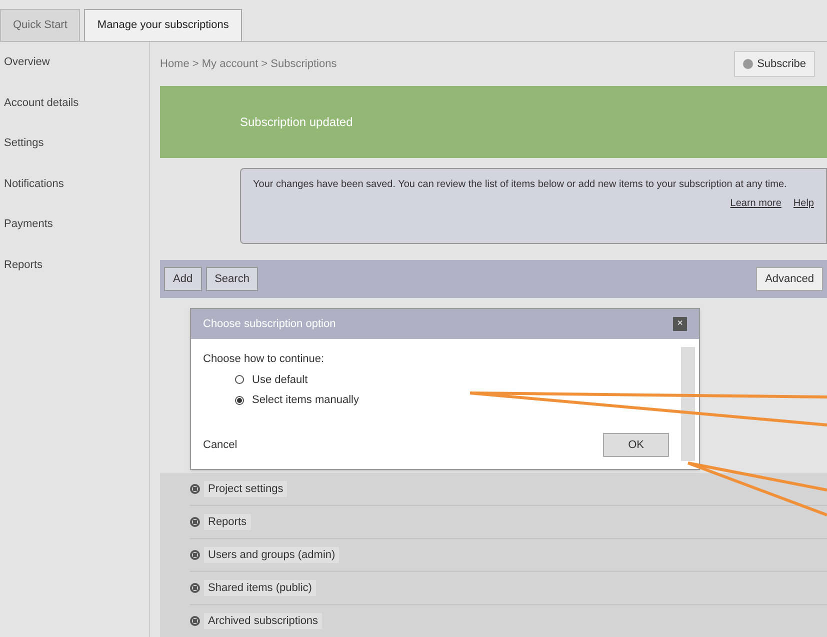 This screenshot has width=827, height=637. Describe the element at coordinates (264, 359) in the screenshot. I see `dialog-prompt: Choose how to continue:` at that location.